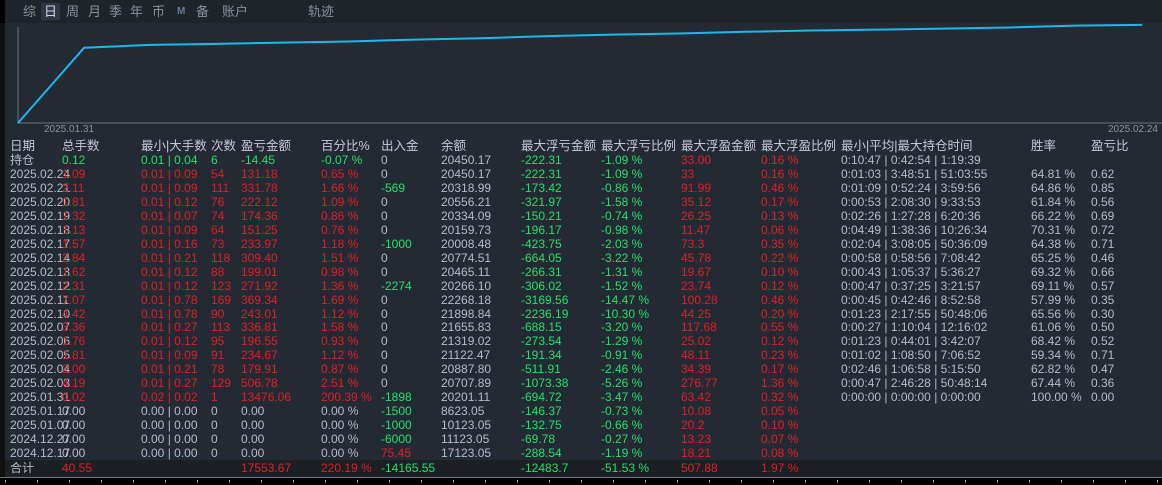  Describe the element at coordinates (911, 160) in the screenshot. I see `cell-12: 0:10:47 | 0:42:54 | 1:19:39` at that location.